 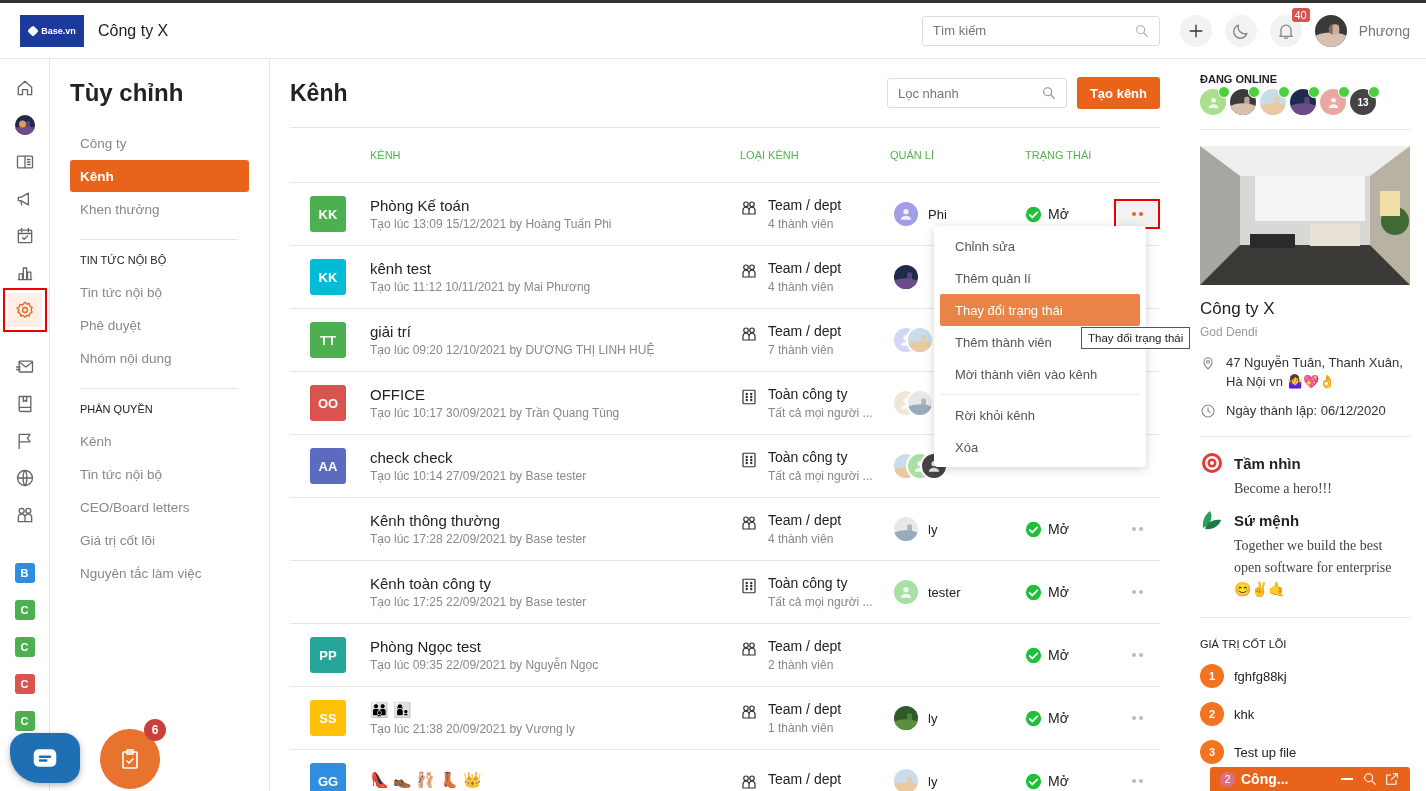 What do you see at coordinates (386, 155) in the screenshot?
I see `column-header: KÊNH` at bounding box center [386, 155].